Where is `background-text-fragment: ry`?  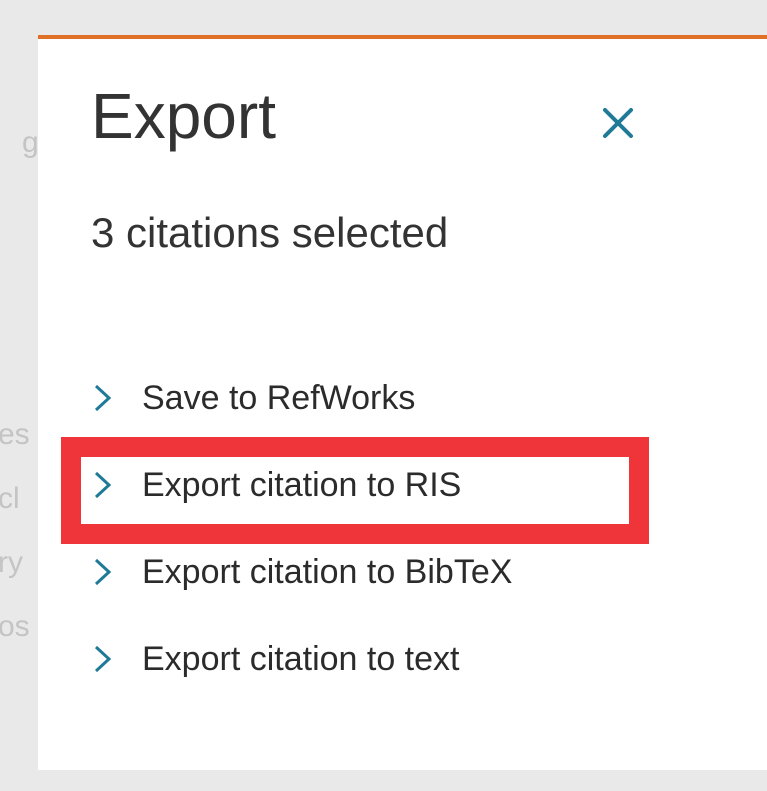 background-text-fragment: ry is located at coordinates (11, 562).